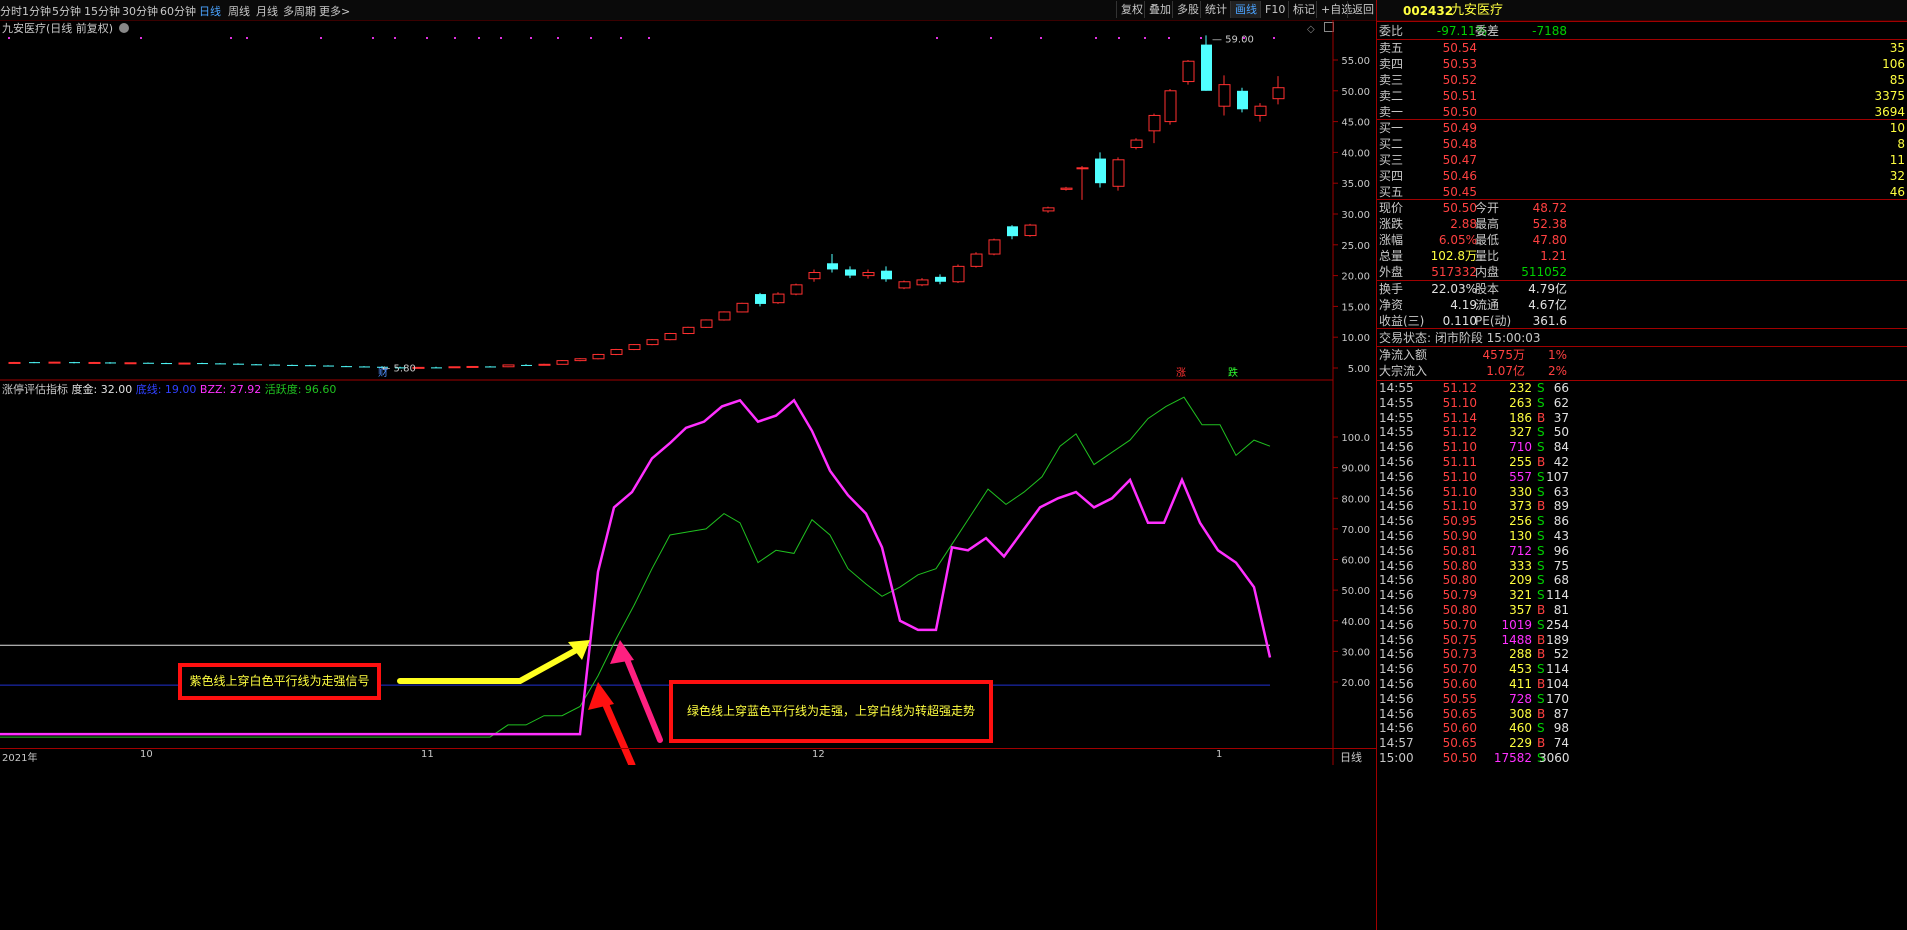 The image size is (1907, 930). Describe the element at coordinates (1355, 591) in the screenshot. I see `indicator-tick-label: 50.00` at that location.